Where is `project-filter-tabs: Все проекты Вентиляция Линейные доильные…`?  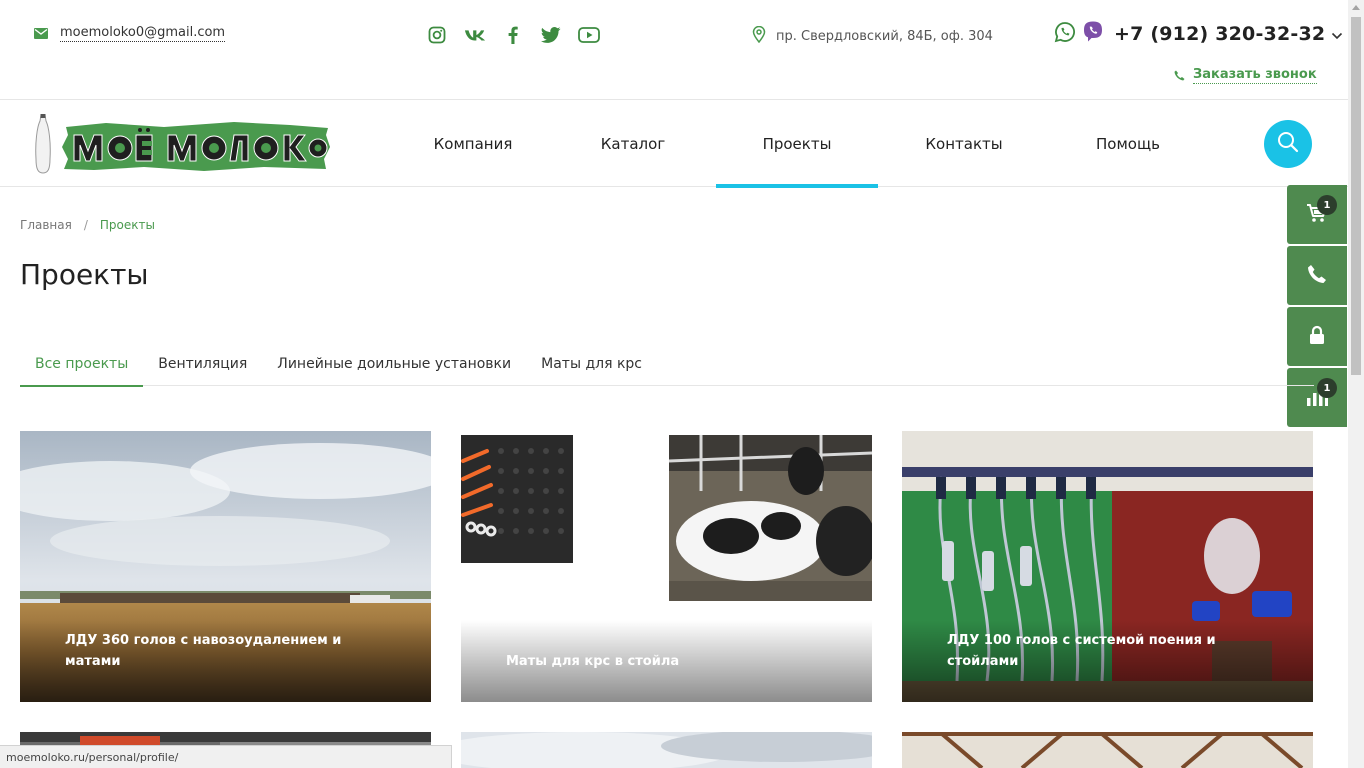
project-filter-tabs: Все проекты Вентиляция Линейные доильные… is located at coordinates (667, 364).